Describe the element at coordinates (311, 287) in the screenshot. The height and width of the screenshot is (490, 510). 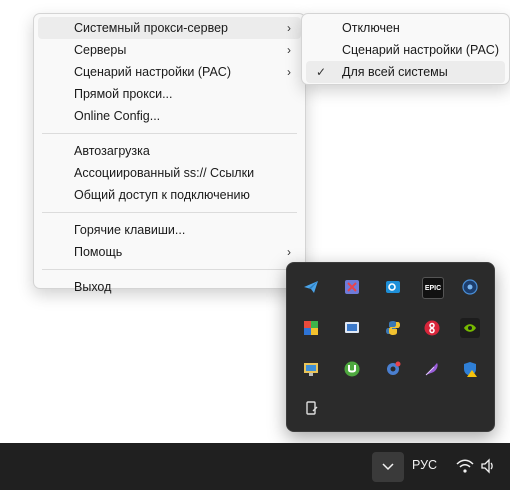
I see `telegram-icon` at that location.